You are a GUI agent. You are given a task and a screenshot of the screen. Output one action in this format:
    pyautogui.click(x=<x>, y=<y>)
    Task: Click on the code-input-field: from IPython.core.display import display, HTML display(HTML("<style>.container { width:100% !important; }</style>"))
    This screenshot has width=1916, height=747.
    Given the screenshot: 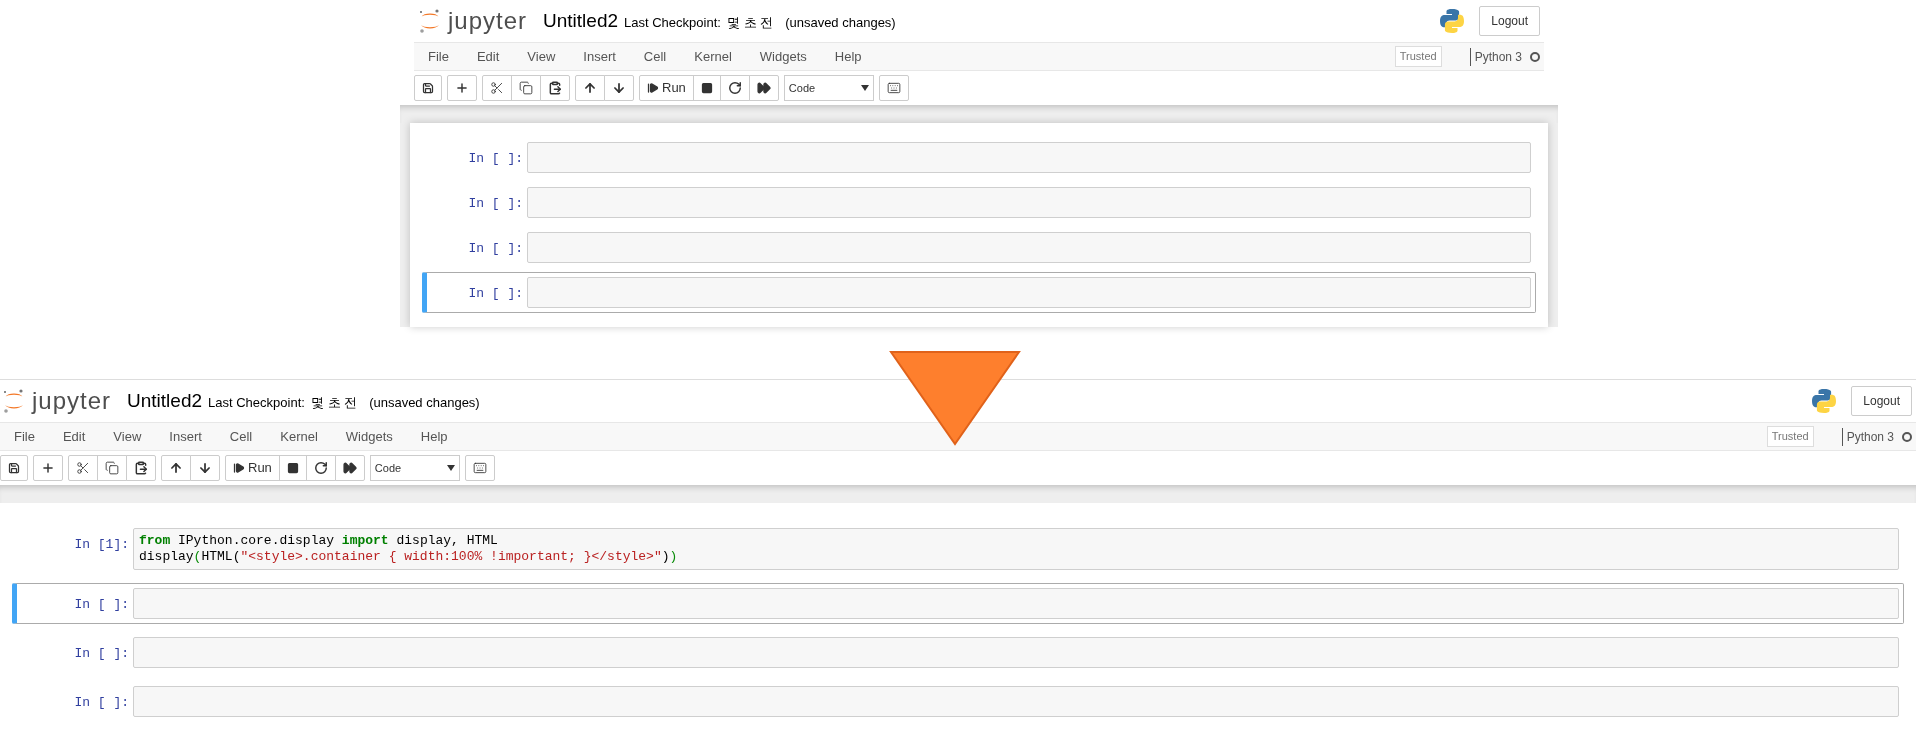 What is the action you would take?
    pyautogui.click(x=1016, y=549)
    